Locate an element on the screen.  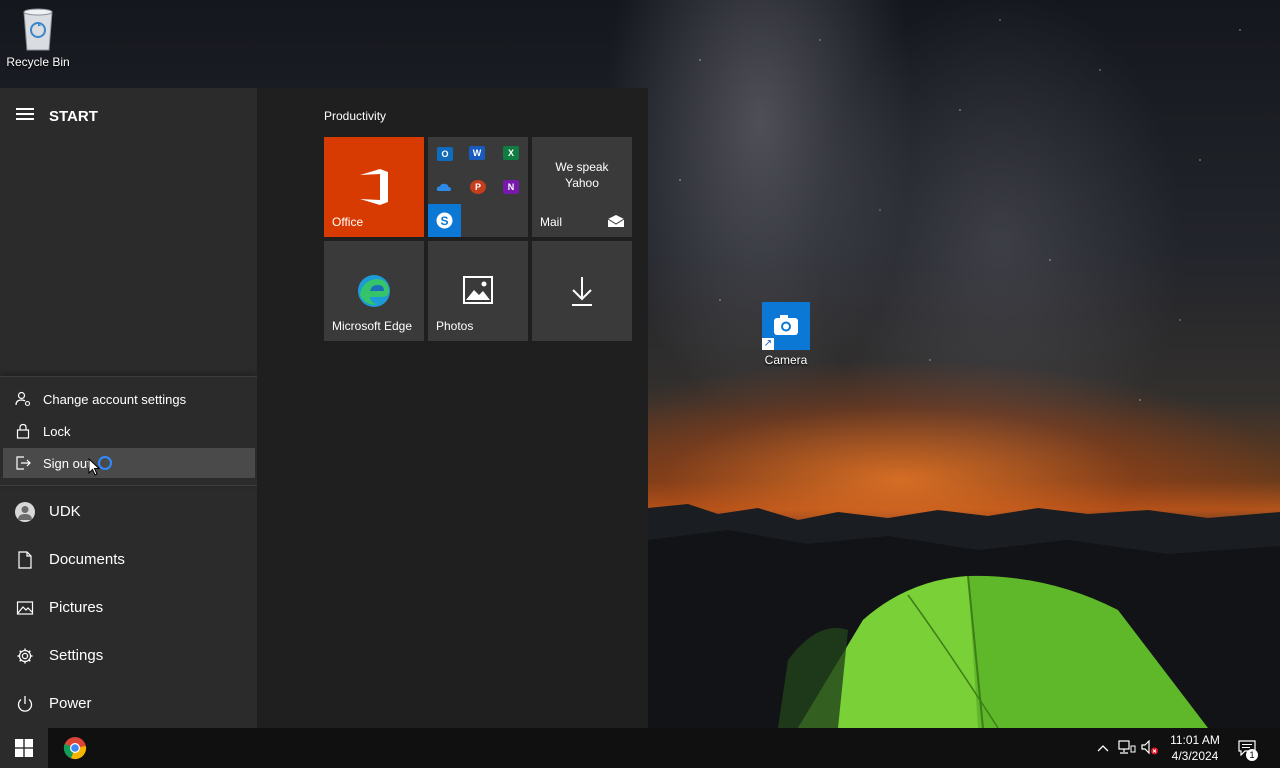
photos-icon is located at coordinates (478, 290).